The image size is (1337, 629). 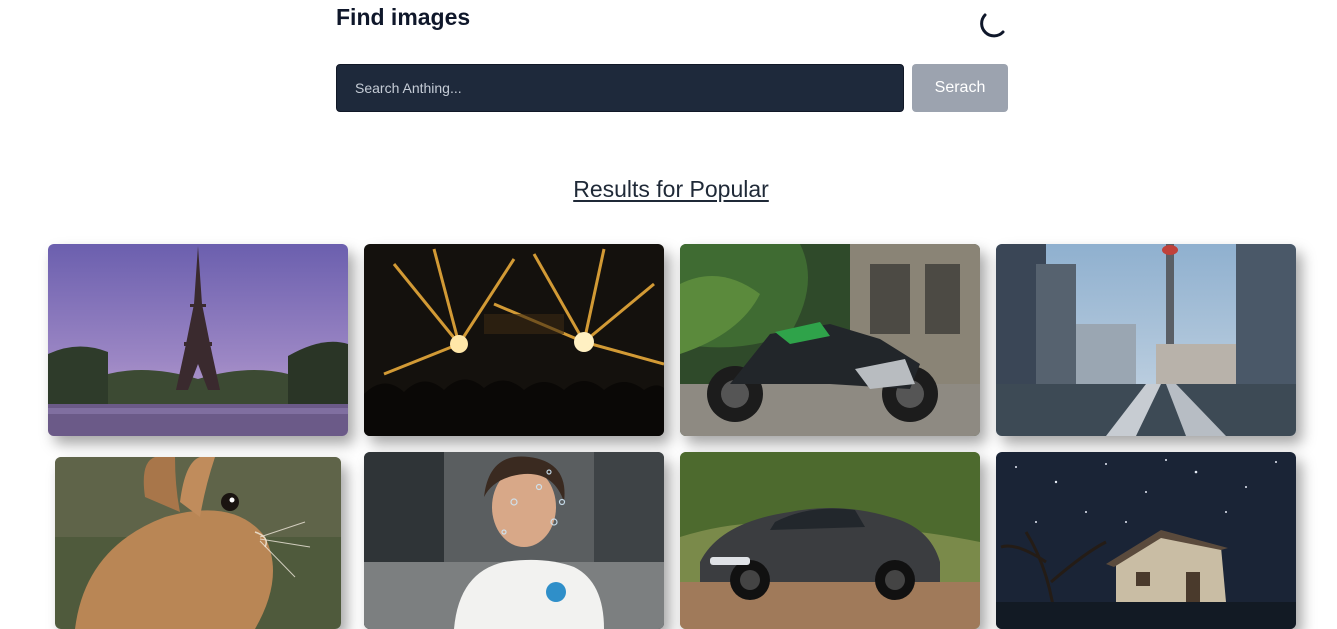 What do you see at coordinates (198, 340) in the screenshot?
I see `image-card-eiffel-tower` at bounding box center [198, 340].